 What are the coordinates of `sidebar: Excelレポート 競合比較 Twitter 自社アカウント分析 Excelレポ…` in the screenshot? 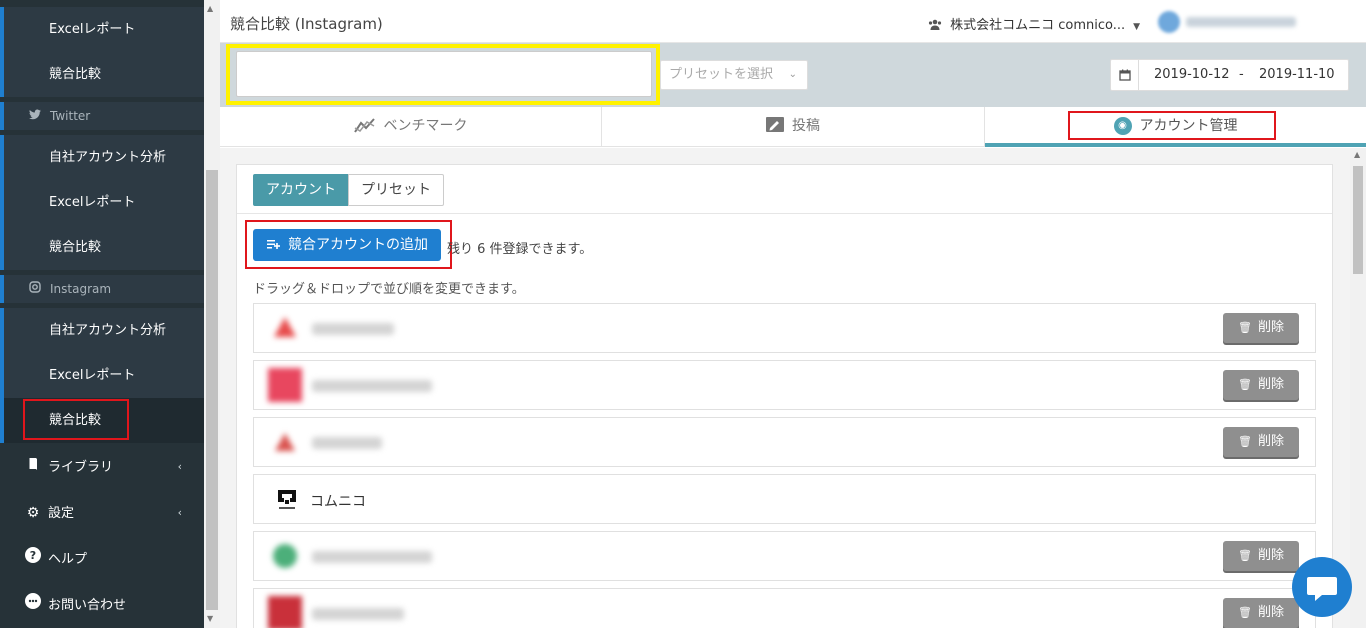 It's located at (102, 314).